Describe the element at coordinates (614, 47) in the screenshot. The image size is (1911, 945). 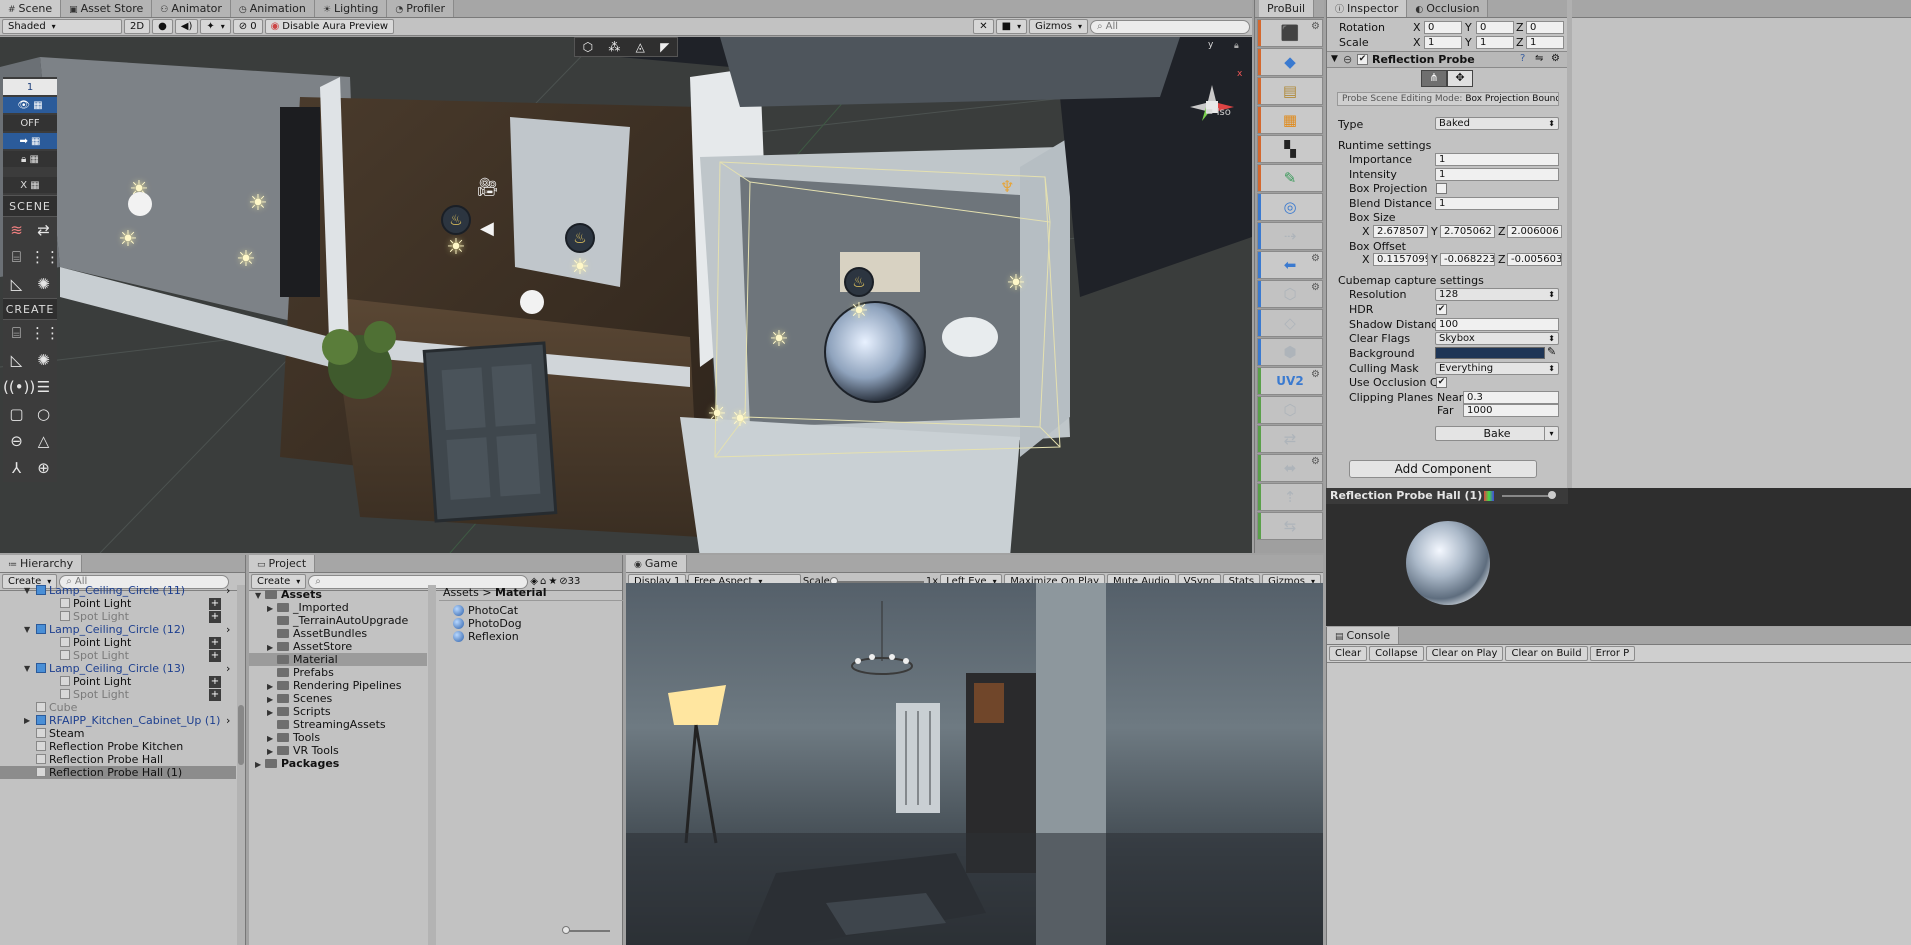
I see `vertex-mode-icon: ⁂` at that location.